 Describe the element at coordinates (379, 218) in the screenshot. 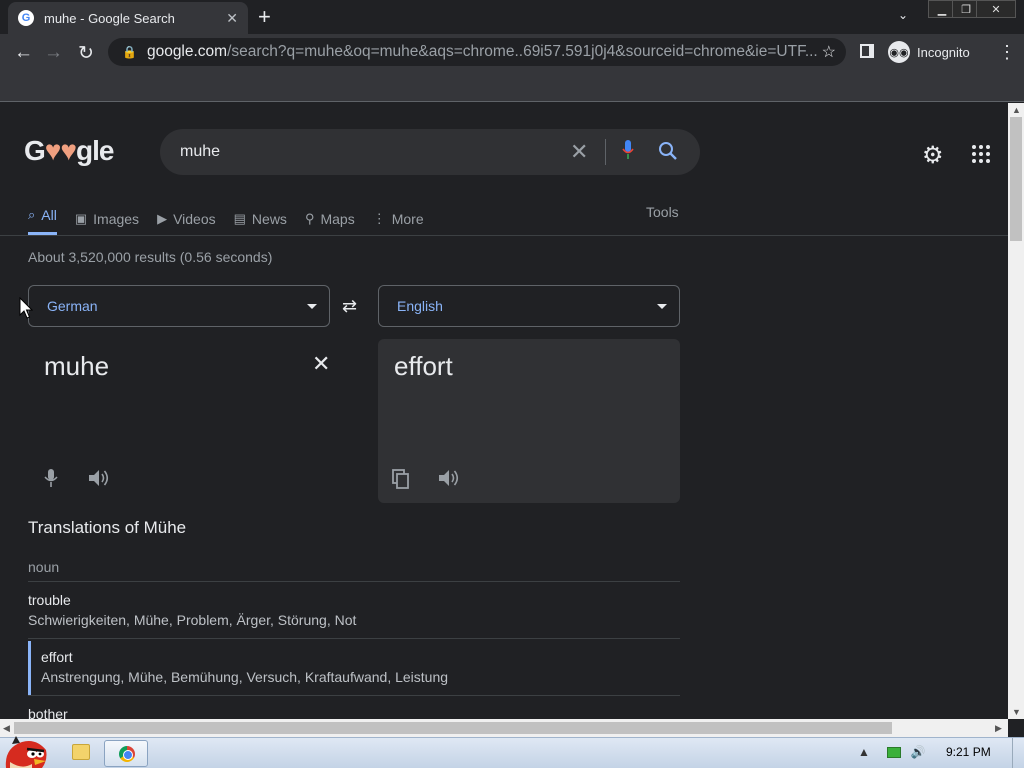

I see `more-vert-icon: ⋮` at that location.